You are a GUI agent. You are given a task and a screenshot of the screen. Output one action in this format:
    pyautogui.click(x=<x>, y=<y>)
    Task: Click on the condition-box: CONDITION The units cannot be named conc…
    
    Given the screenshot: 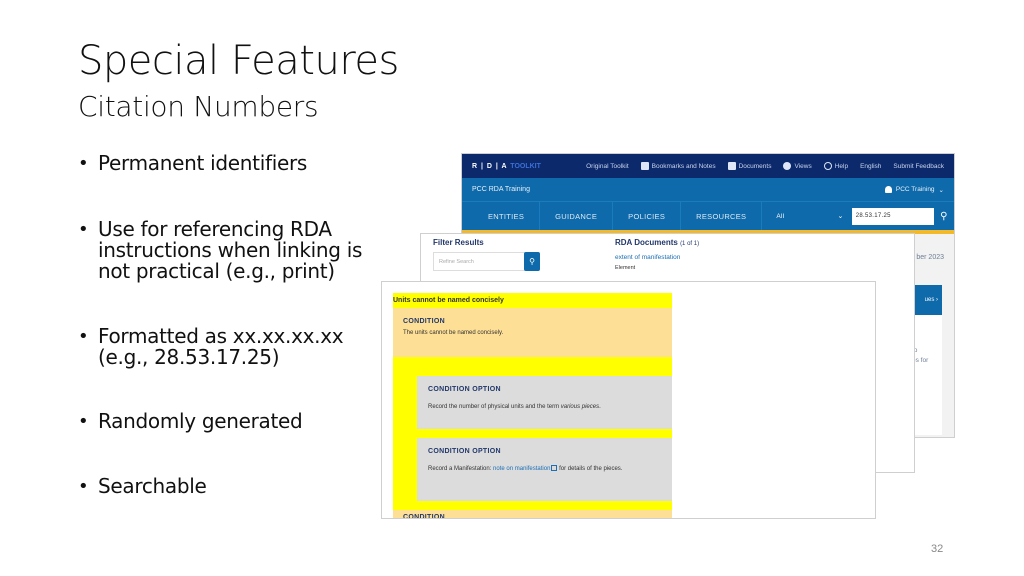 What is the action you would take?
    pyautogui.click(x=532, y=332)
    